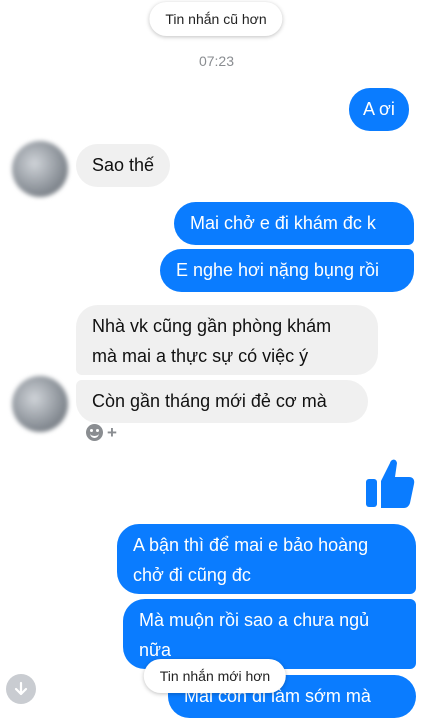 The image size is (433, 718). I want to click on message-bubble-outgoing: A ơi, so click(379, 109).